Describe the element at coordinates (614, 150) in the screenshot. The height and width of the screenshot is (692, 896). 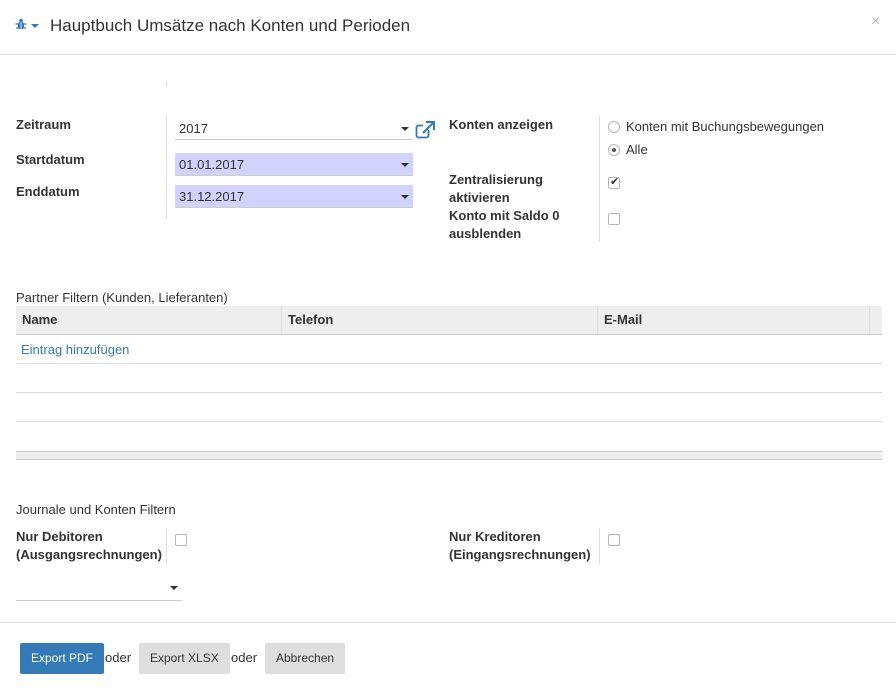
I see `radio-alle` at that location.